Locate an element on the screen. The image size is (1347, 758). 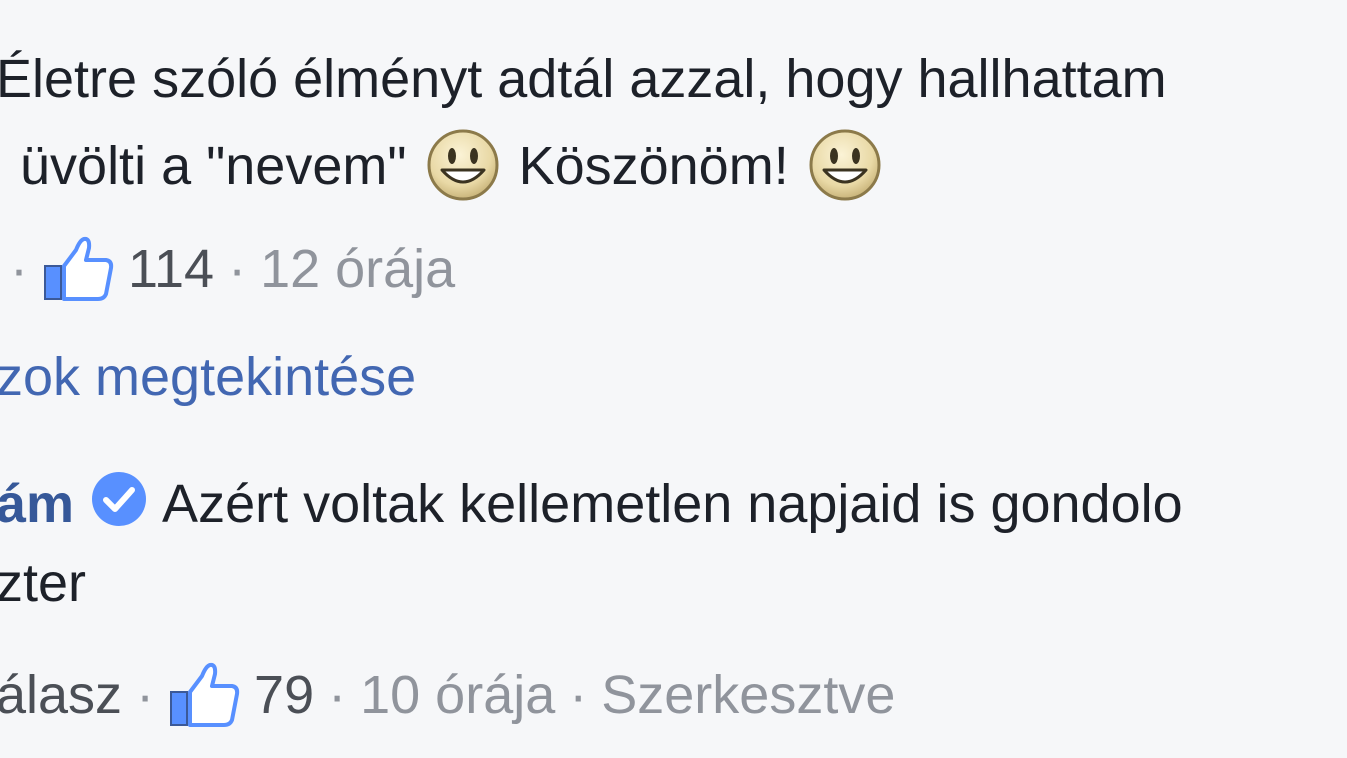
comment-2-meta: álasz · 79 · 10 órája · Szerkesztve is located at coordinates (447, 695).